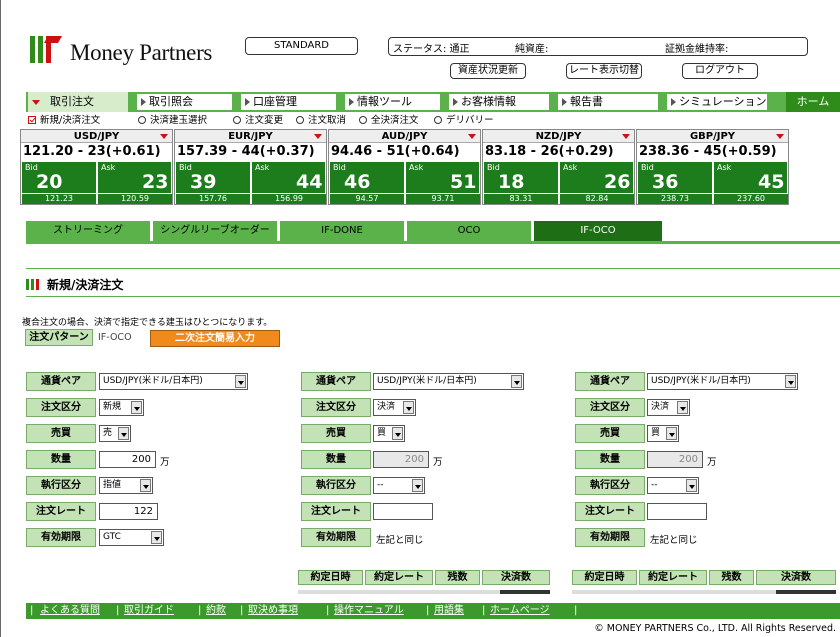  What do you see at coordinates (469, 231) in the screenshot?
I see `tab-oco: OCO` at bounding box center [469, 231].